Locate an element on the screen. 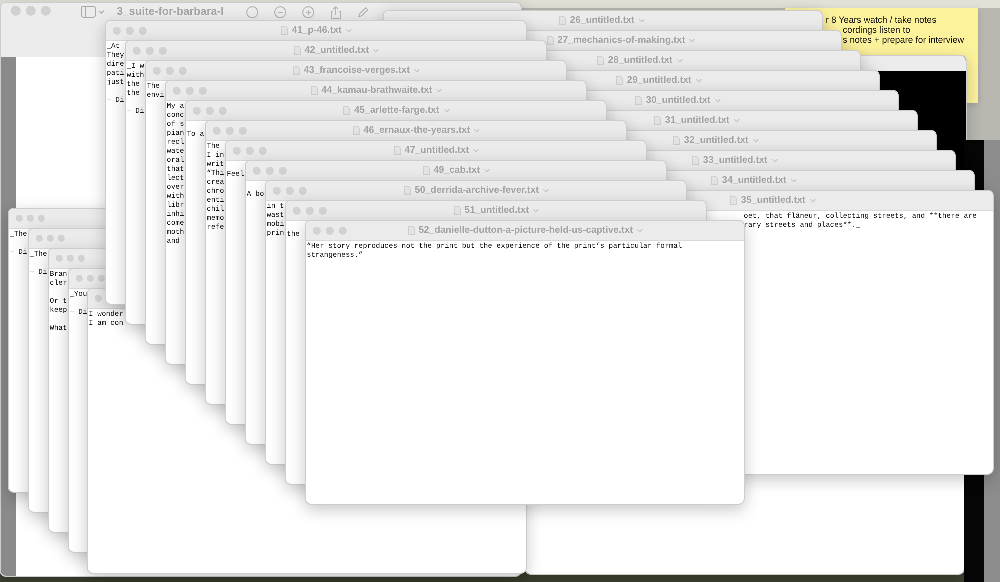 Image resolution: width=1000 pixels, height=582 pixels. window-title: 45_arlette-farge.txt is located at coordinates (397, 110).